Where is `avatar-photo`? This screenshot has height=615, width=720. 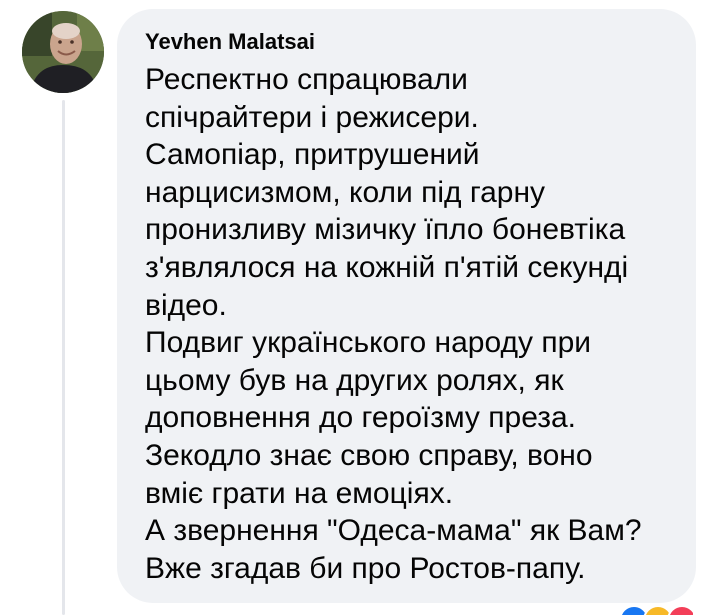
avatar-photo is located at coordinates (63, 52).